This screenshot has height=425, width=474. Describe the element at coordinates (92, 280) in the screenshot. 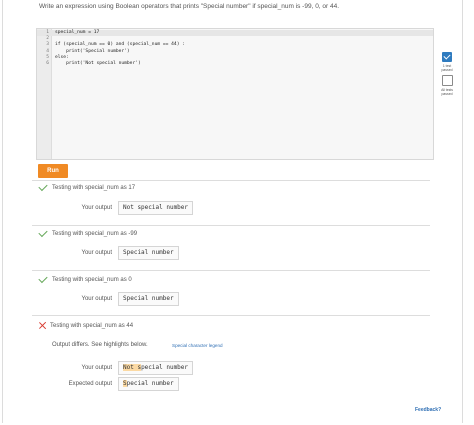

I see `test-heading-text: Testing with special_num as 0` at that location.